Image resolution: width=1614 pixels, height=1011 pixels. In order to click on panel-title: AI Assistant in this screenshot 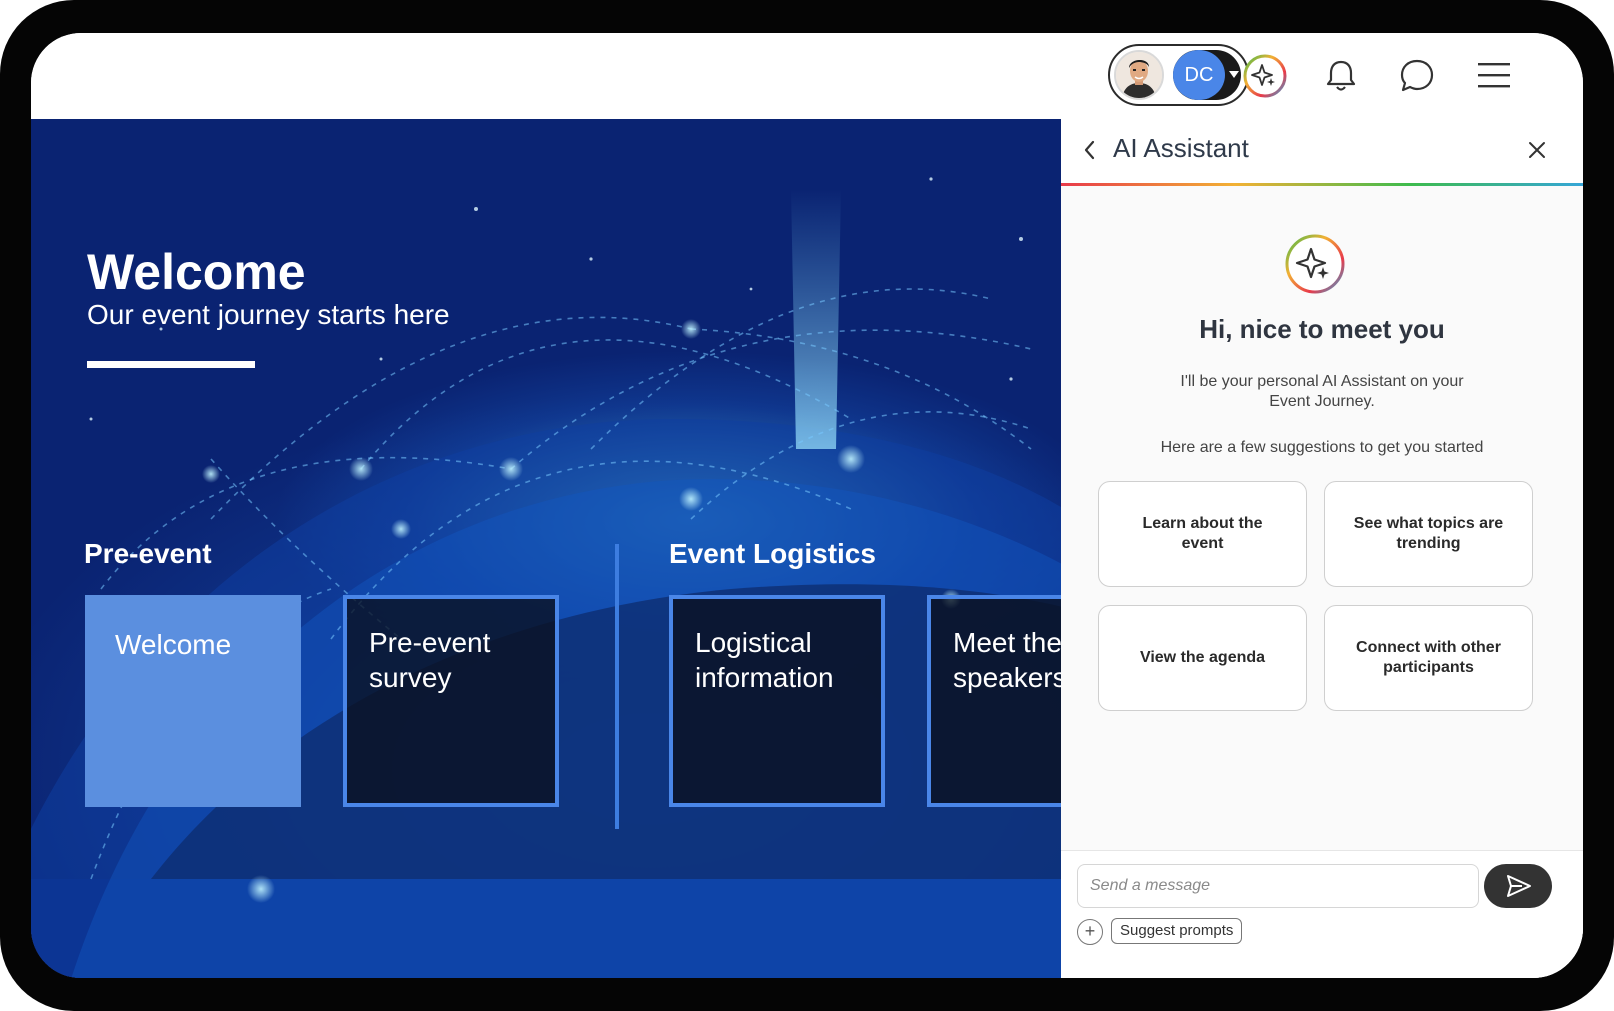, I will do `click(1181, 148)`.